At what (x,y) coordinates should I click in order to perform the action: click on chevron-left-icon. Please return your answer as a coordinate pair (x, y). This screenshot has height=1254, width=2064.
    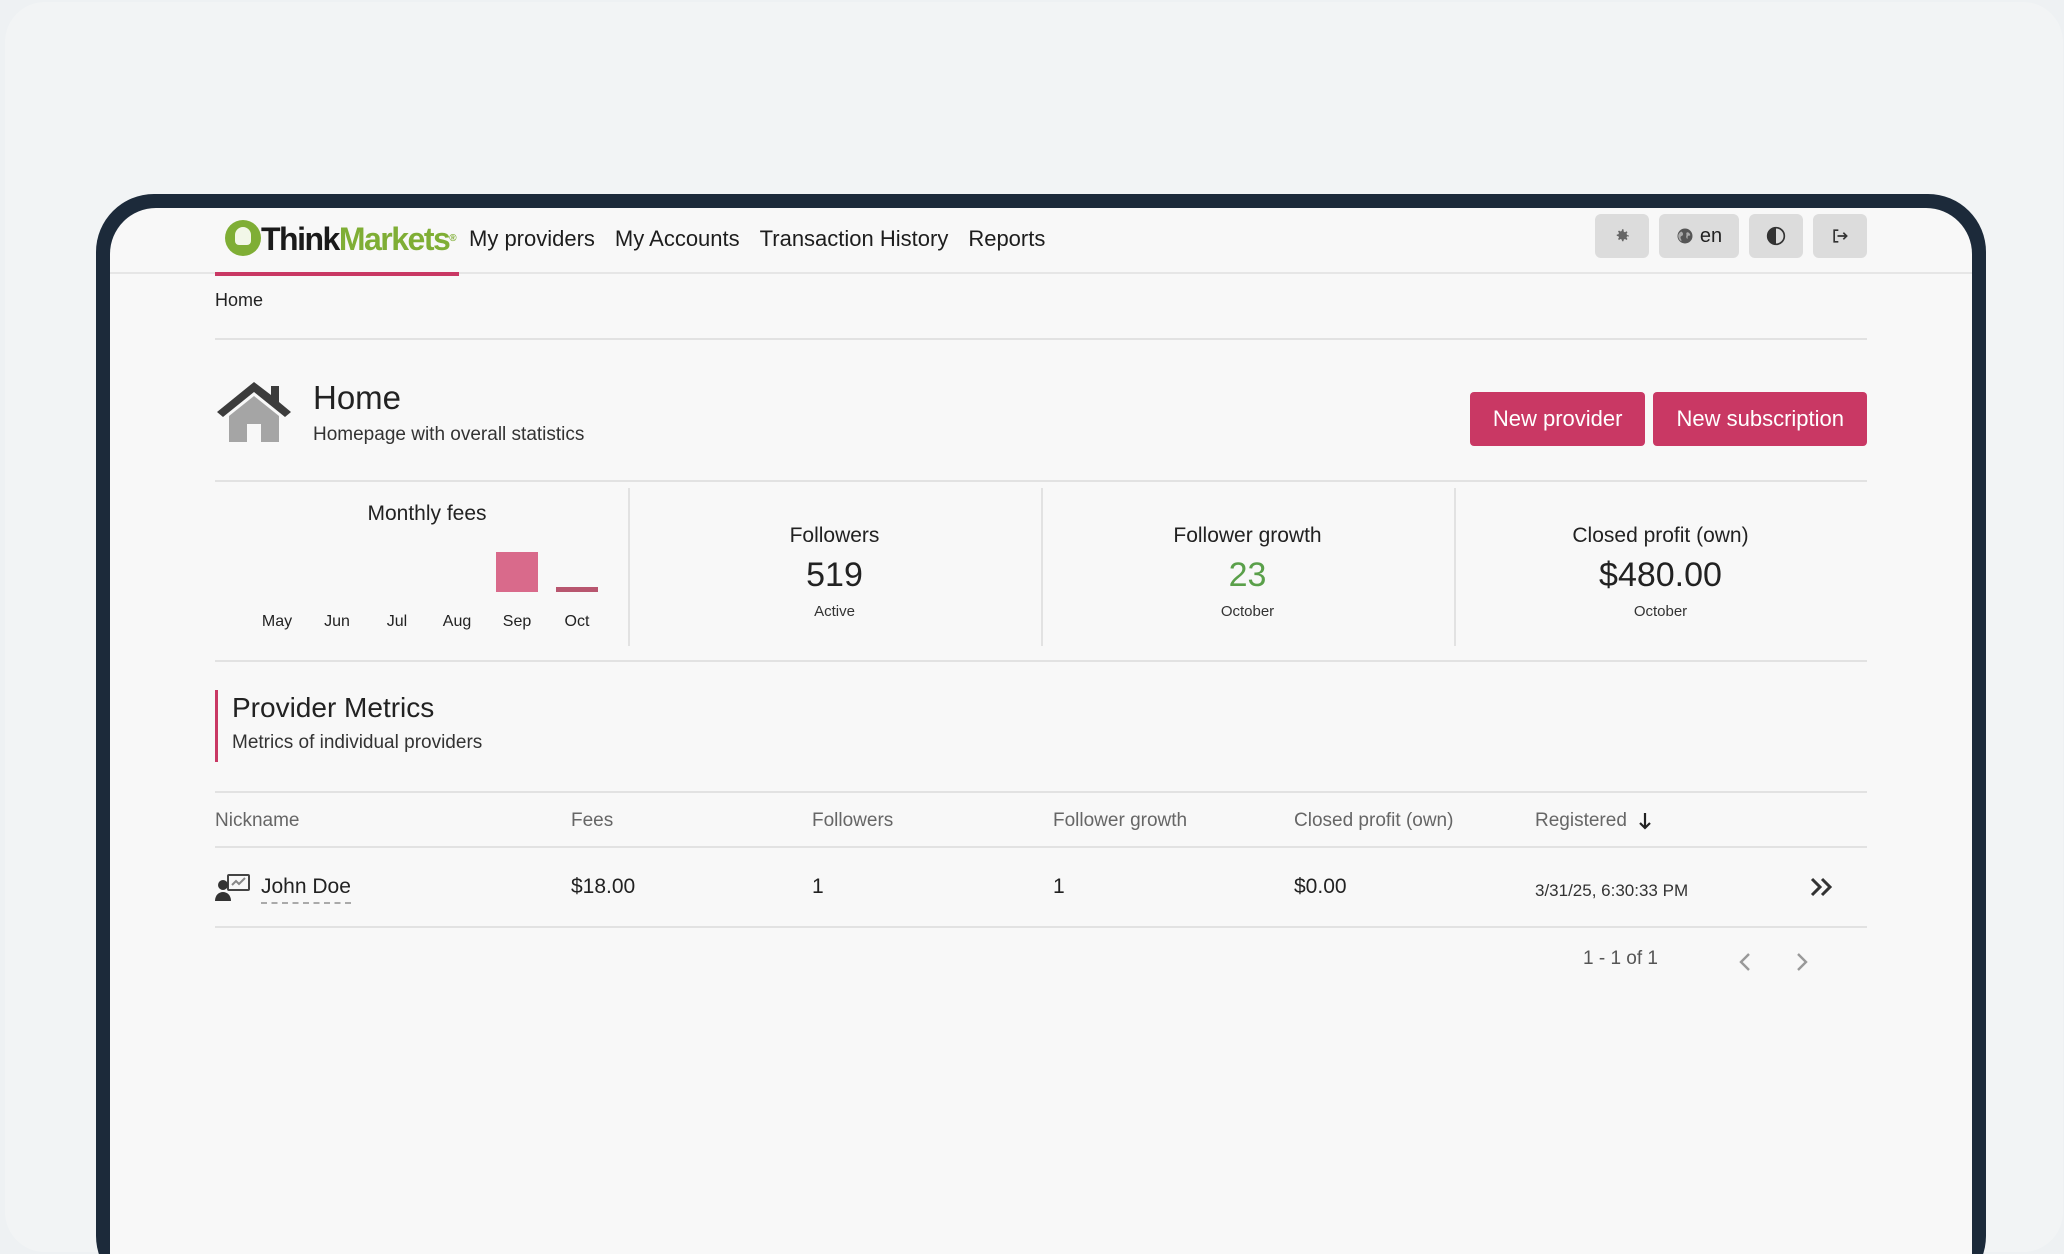
    Looking at the image, I should click on (1744, 962).